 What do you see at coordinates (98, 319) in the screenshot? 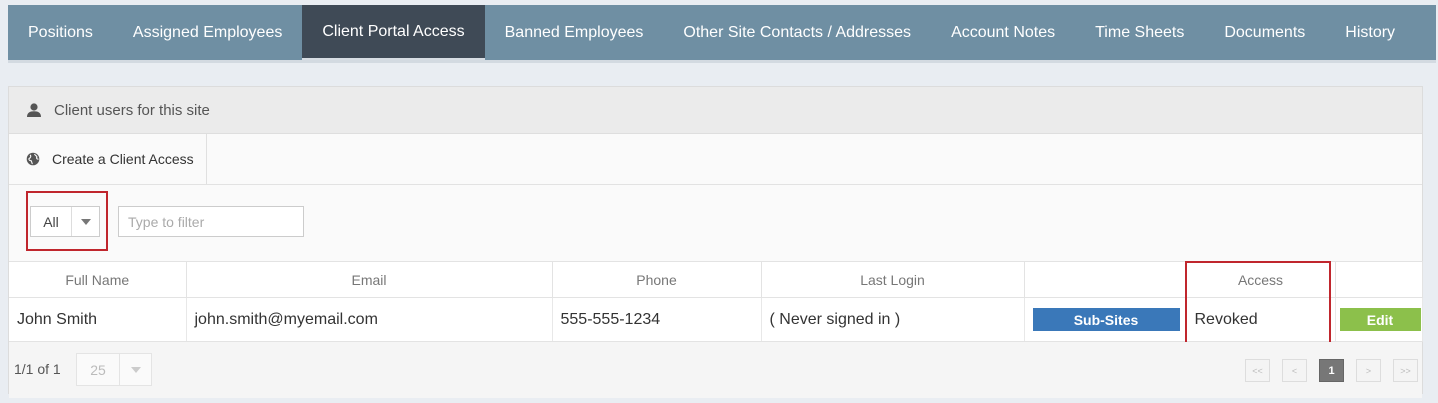
I see `cell-full-name: John Smith` at bounding box center [98, 319].